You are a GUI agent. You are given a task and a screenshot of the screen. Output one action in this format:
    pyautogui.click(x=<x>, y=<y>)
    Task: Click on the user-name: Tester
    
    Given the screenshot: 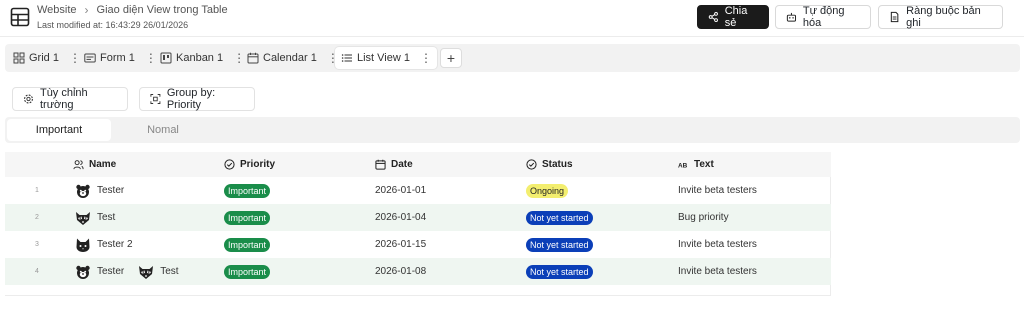 What is the action you would take?
    pyautogui.click(x=111, y=190)
    